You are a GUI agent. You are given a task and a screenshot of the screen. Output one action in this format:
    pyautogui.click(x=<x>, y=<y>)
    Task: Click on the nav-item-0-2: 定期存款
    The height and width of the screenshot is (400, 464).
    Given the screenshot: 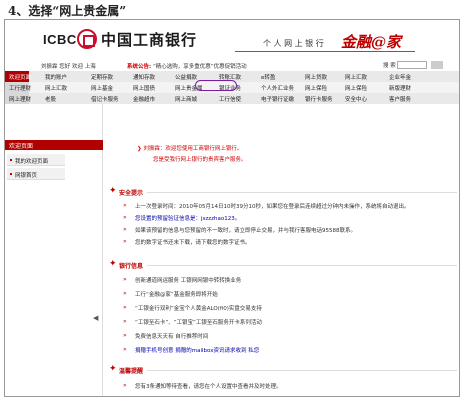 What is the action you would take?
    pyautogui.click(x=102, y=77)
    